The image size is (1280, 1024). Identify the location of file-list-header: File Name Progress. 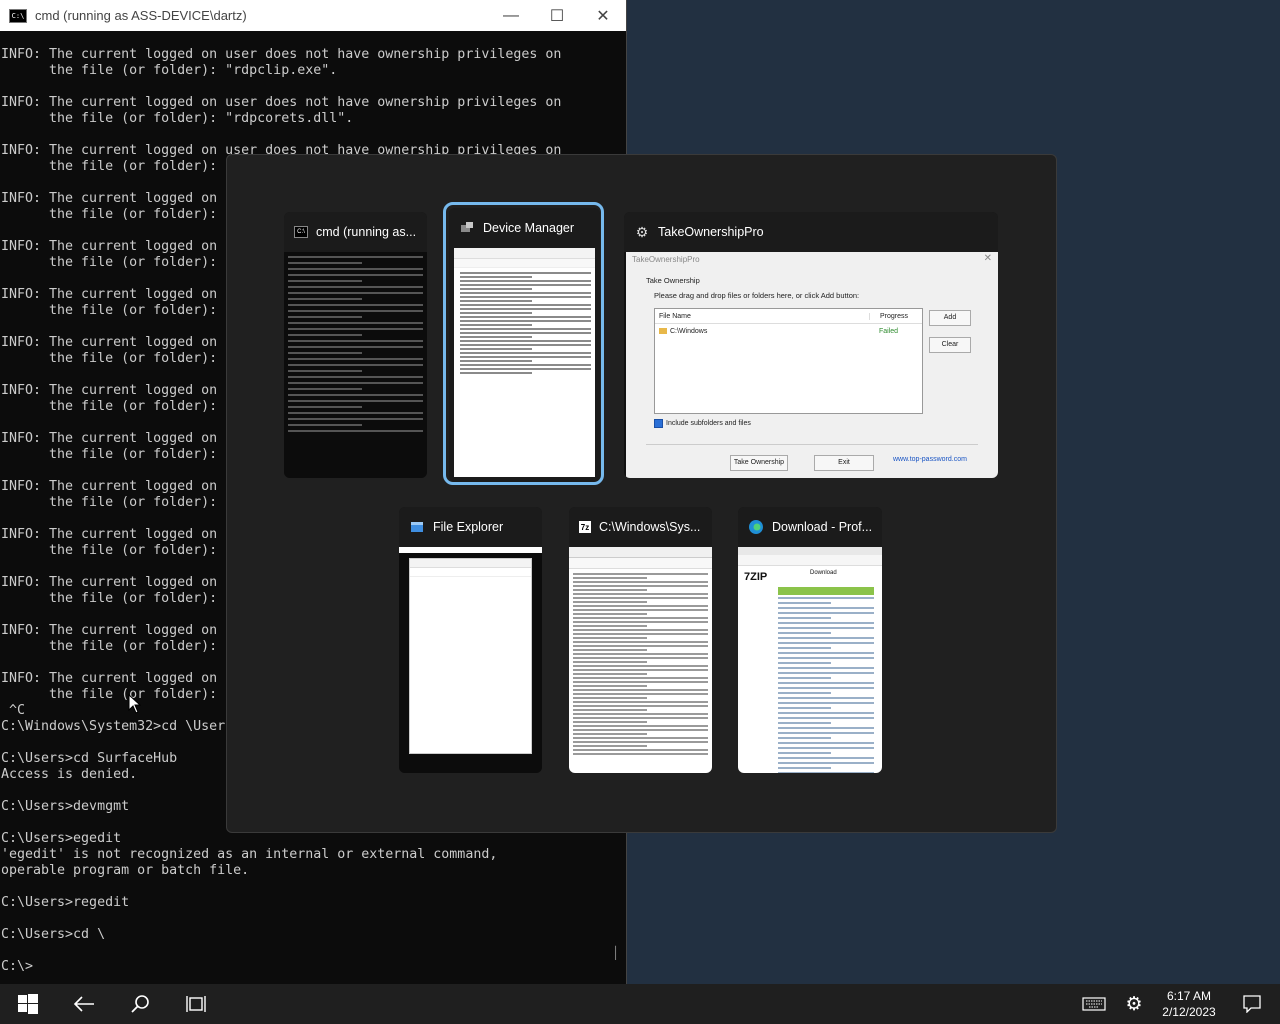
(788, 316).